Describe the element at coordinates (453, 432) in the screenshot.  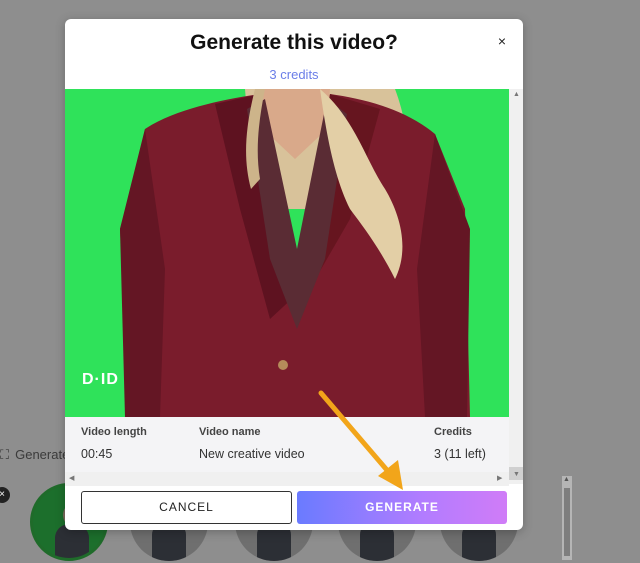
I see `credits-label: Credits` at that location.